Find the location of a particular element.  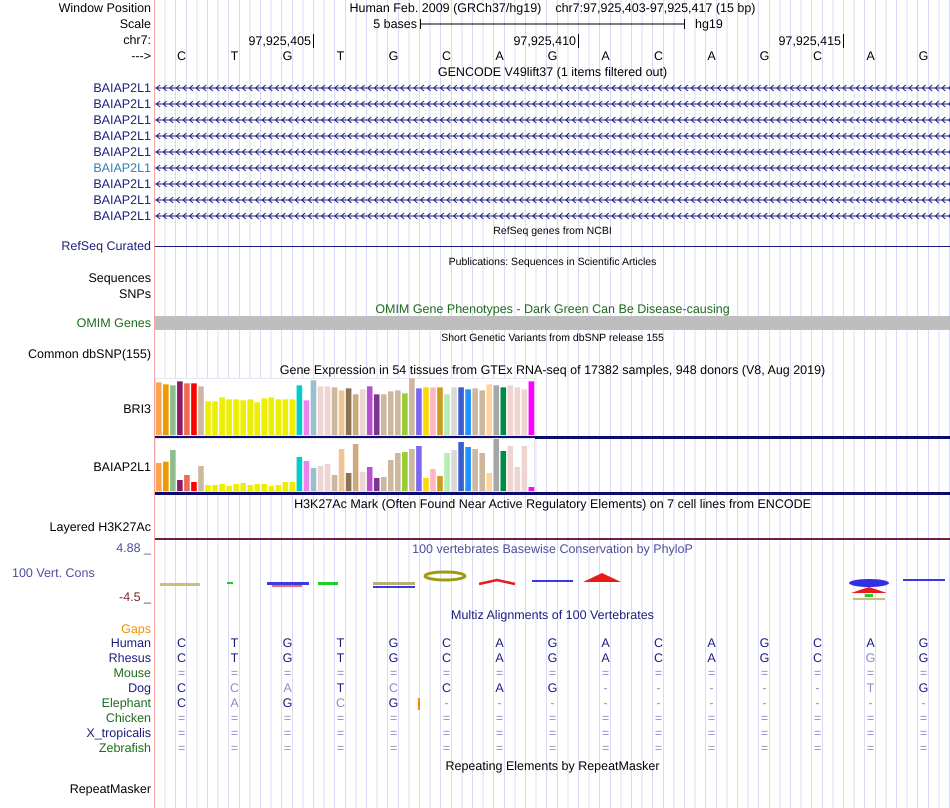

base-letter: A is located at coordinates (870, 56).